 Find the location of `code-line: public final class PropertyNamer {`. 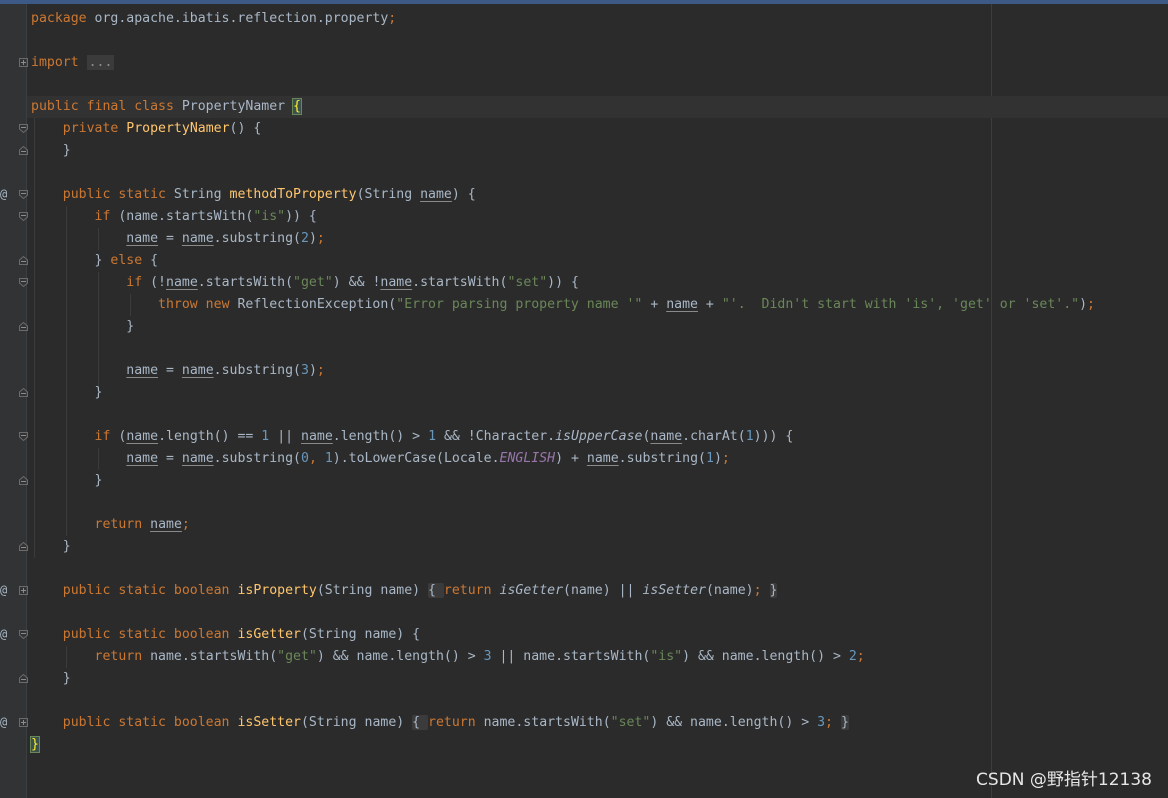

code-line: public final class PropertyNamer { is located at coordinates (166, 106).